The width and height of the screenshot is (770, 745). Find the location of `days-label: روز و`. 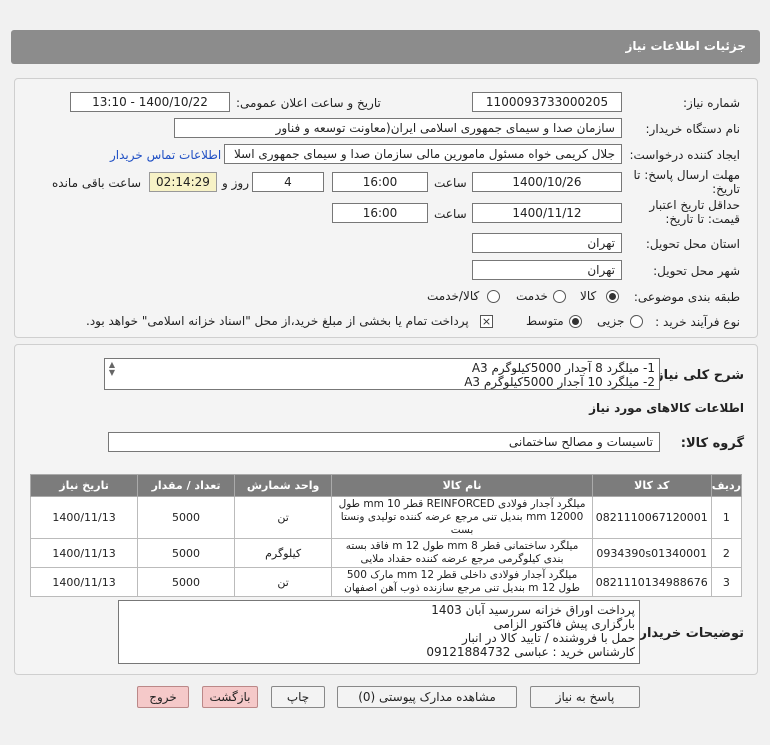

days-label: روز و is located at coordinates (235, 183).